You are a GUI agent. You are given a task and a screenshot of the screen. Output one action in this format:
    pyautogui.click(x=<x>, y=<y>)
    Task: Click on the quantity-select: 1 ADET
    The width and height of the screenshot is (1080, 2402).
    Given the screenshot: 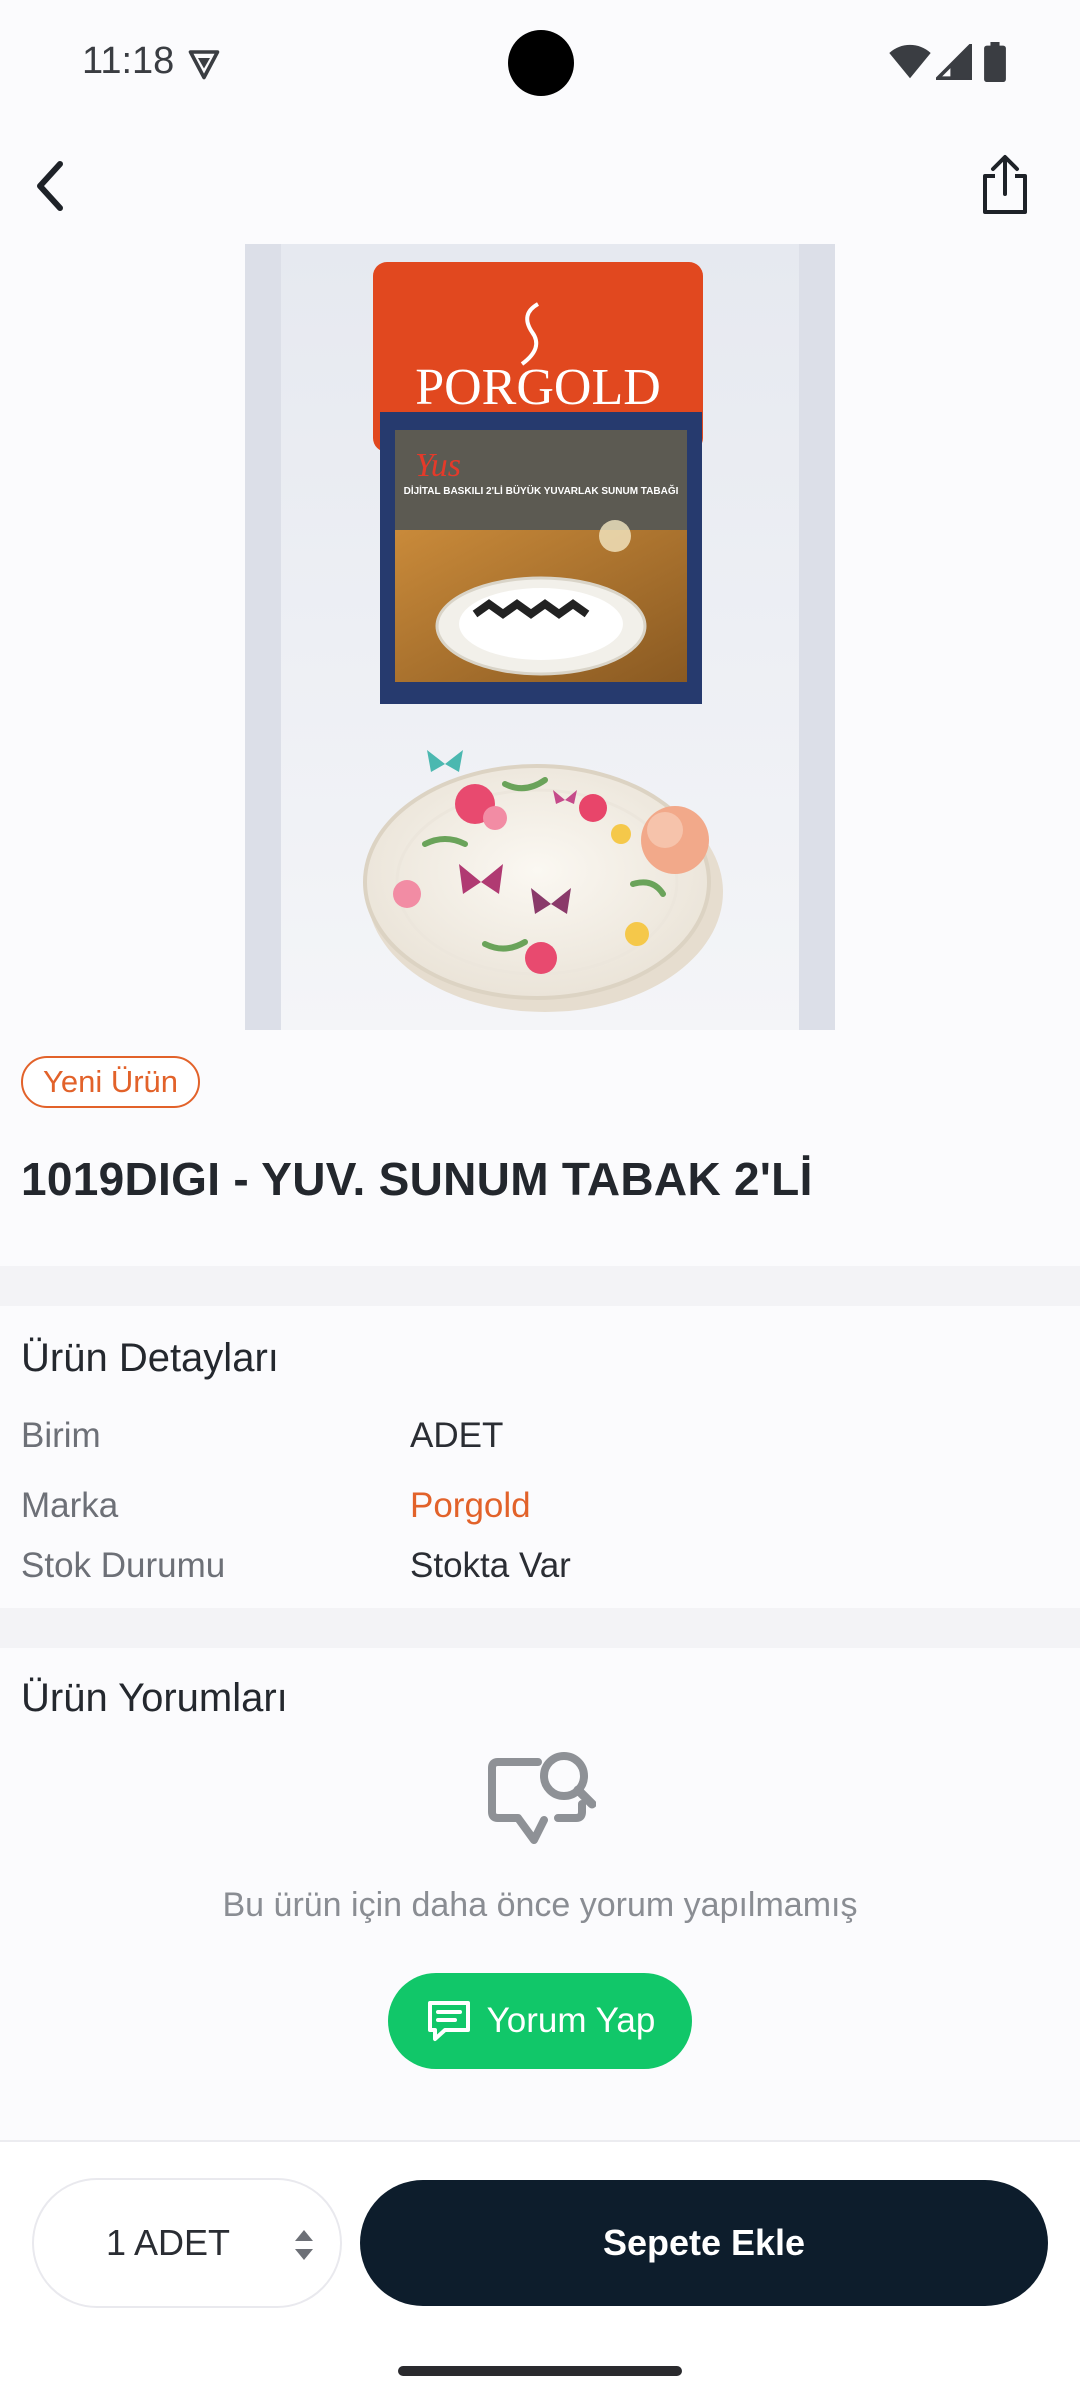 What is the action you would take?
    pyautogui.click(x=187, y=2243)
    